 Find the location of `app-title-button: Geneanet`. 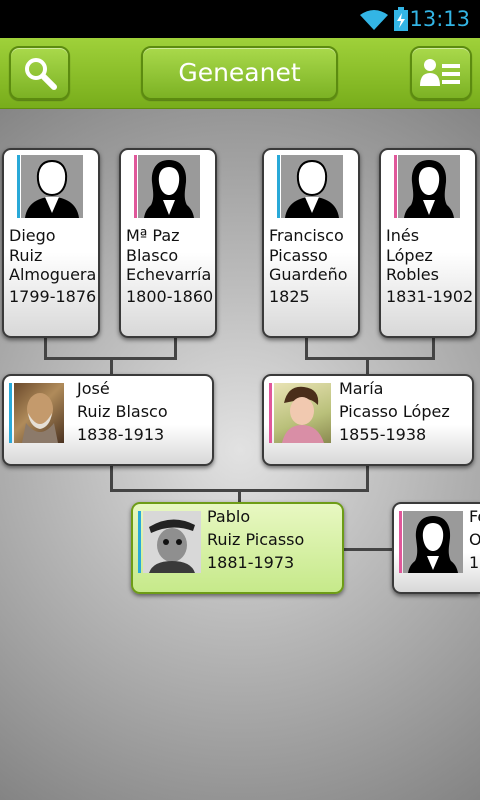

app-title-button: Geneanet is located at coordinates (239, 73).